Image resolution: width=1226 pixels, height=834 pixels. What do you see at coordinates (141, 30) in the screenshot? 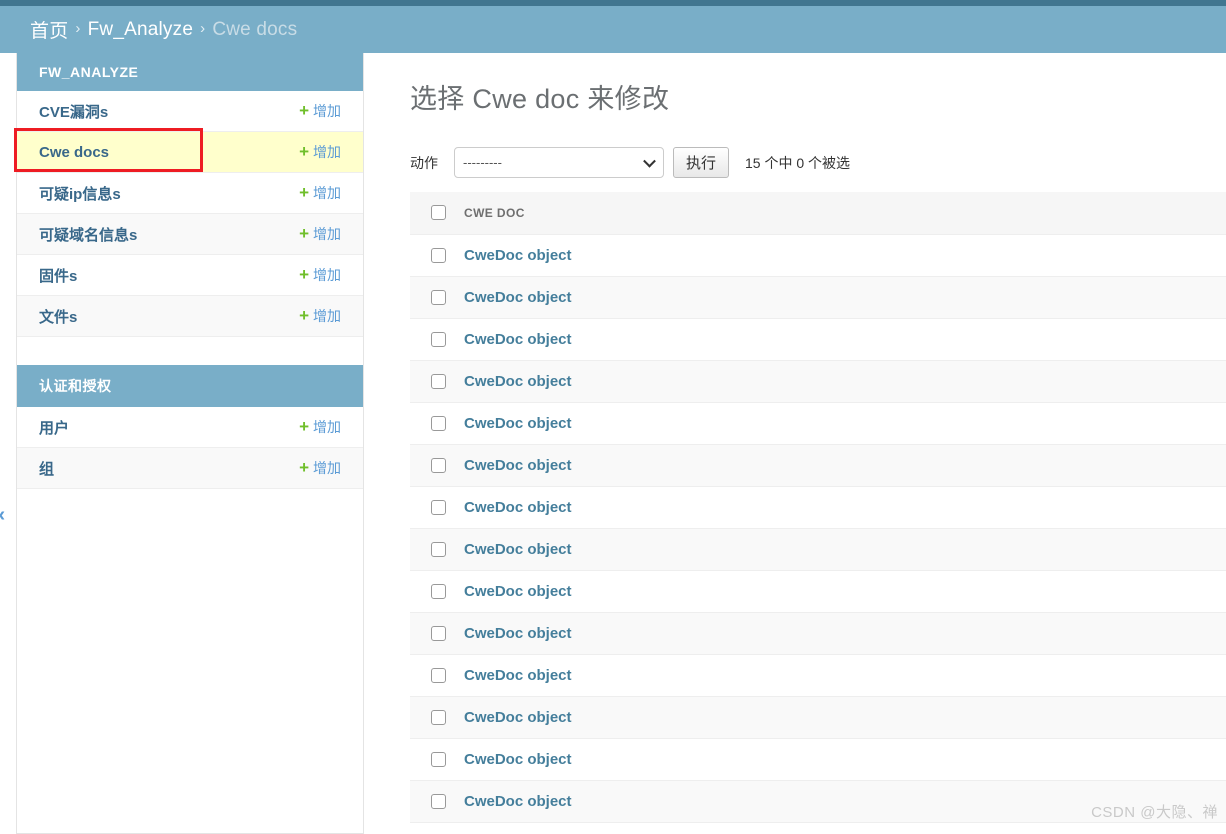
I see `breadcrumb-item-app: Fw_Analyze` at bounding box center [141, 30].